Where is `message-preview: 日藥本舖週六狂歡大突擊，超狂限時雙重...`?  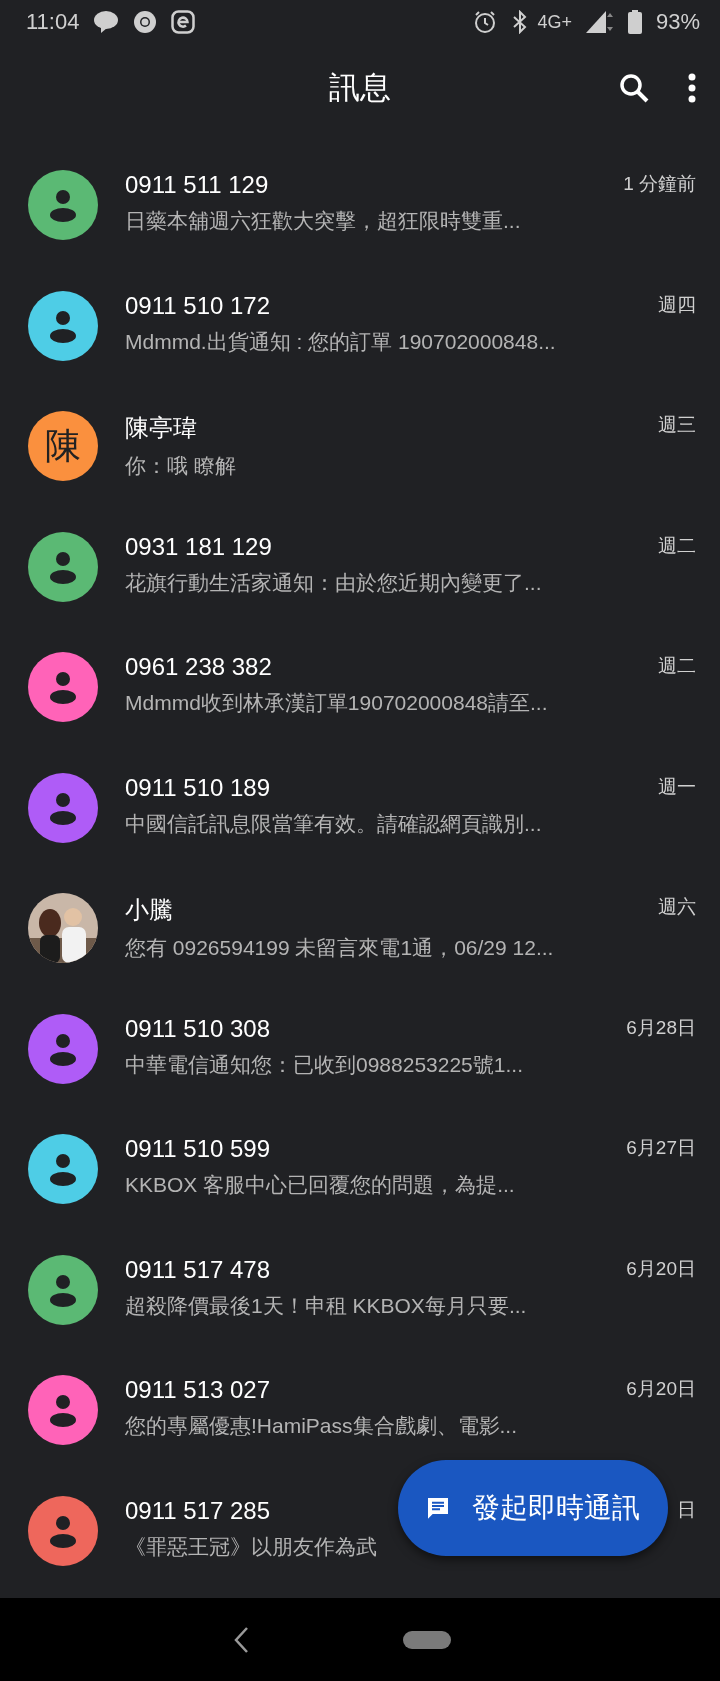
message-preview: 日藥本舖週六狂歡大突擊，超狂限時雙重... is located at coordinates (323, 221).